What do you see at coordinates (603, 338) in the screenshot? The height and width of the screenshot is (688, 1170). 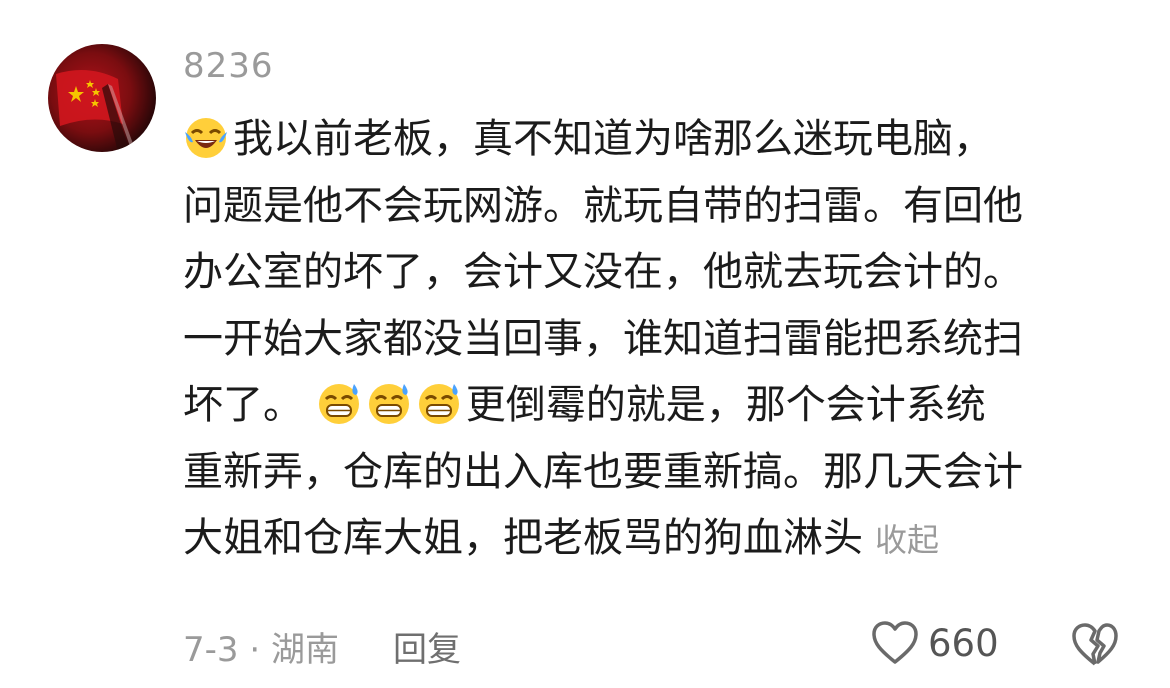 I see `comment-line: 一开始大家都没当回事，谁知道扫雷能把系统扫` at bounding box center [603, 338].